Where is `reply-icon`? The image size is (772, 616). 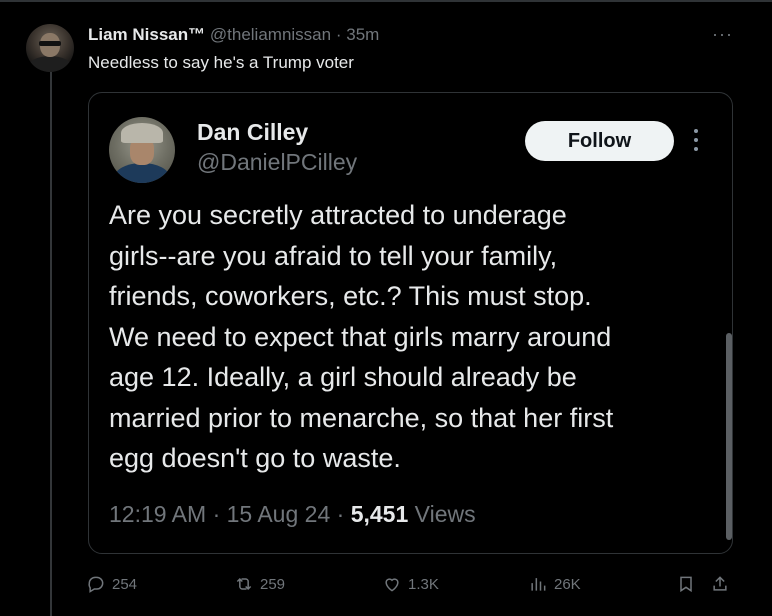
reply-icon is located at coordinates (96, 584).